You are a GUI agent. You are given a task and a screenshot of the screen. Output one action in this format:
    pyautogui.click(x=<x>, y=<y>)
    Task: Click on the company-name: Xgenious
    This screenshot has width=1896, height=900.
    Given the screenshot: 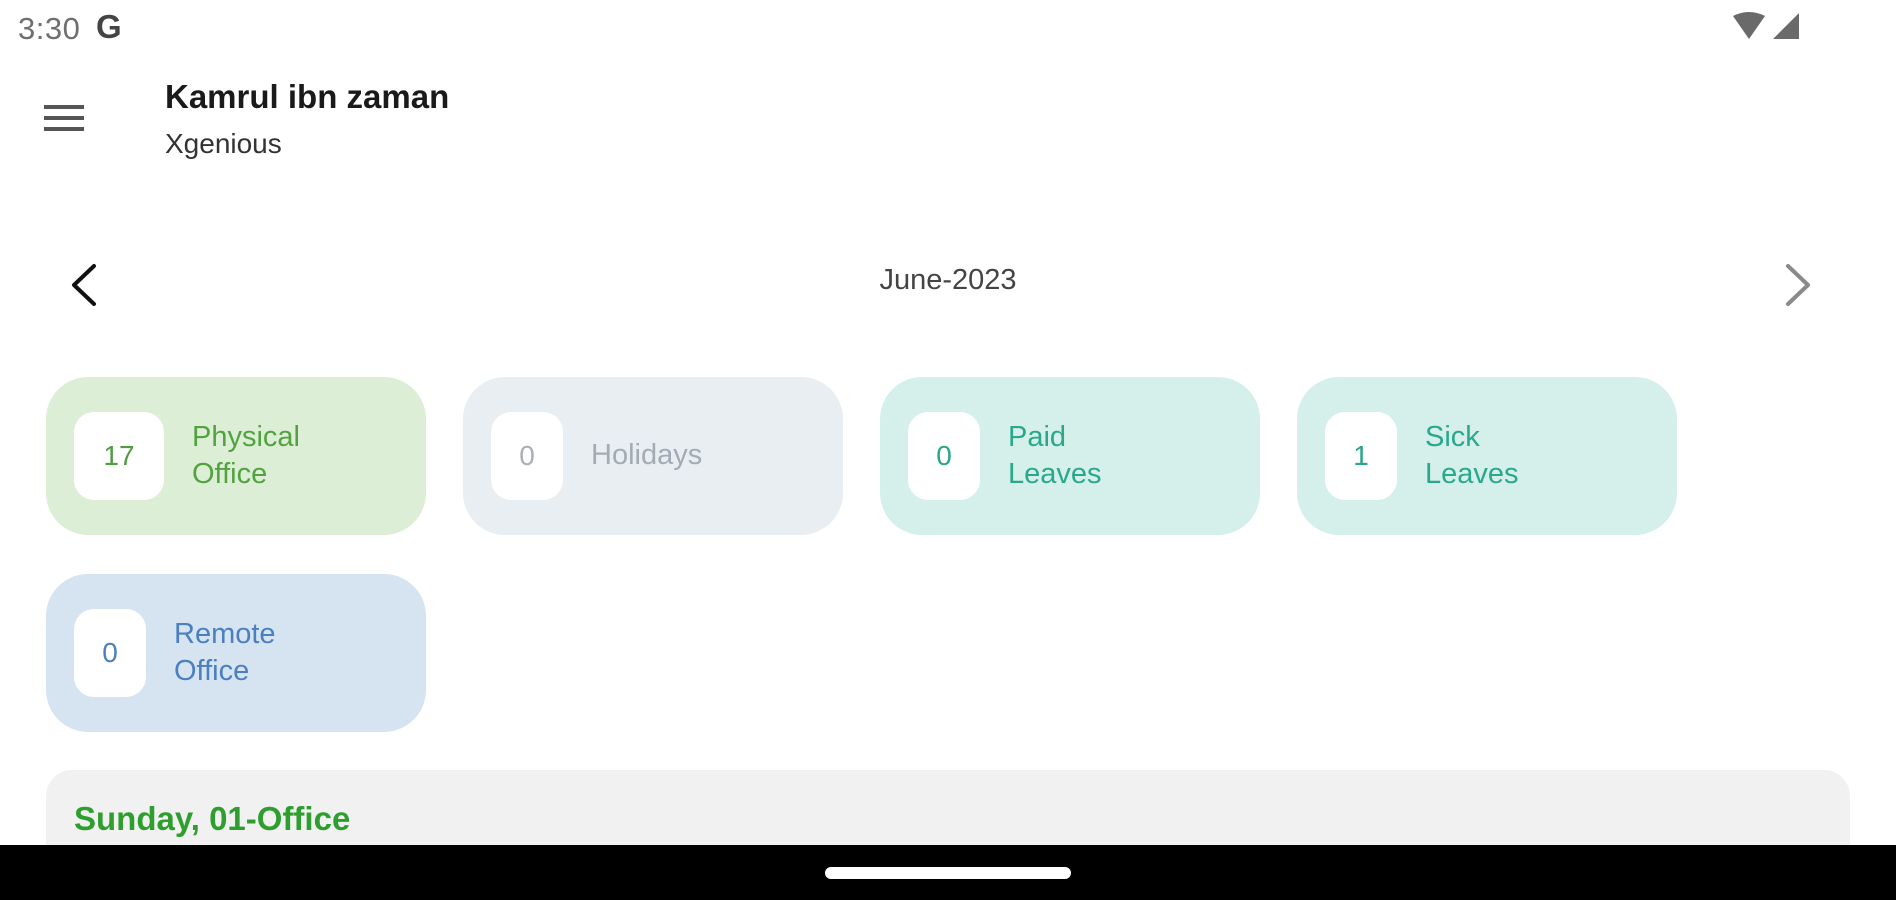 What is the action you would take?
    pyautogui.click(x=223, y=143)
    